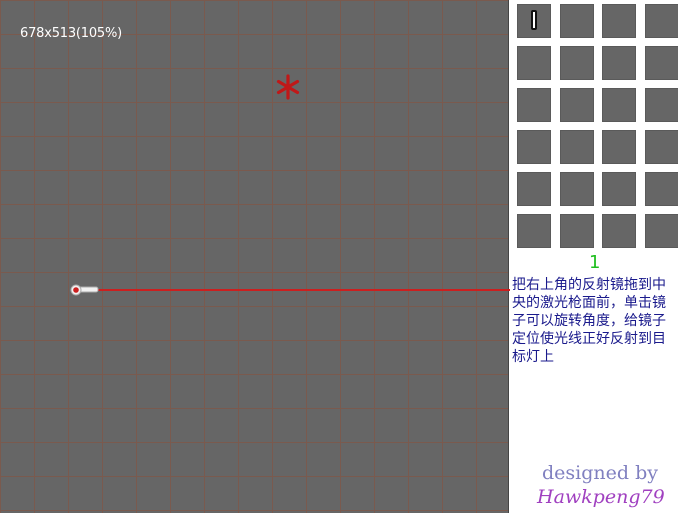 Image resolution: width=678 pixels, height=513 pixels. I want to click on laser-beam, so click(293, 290).